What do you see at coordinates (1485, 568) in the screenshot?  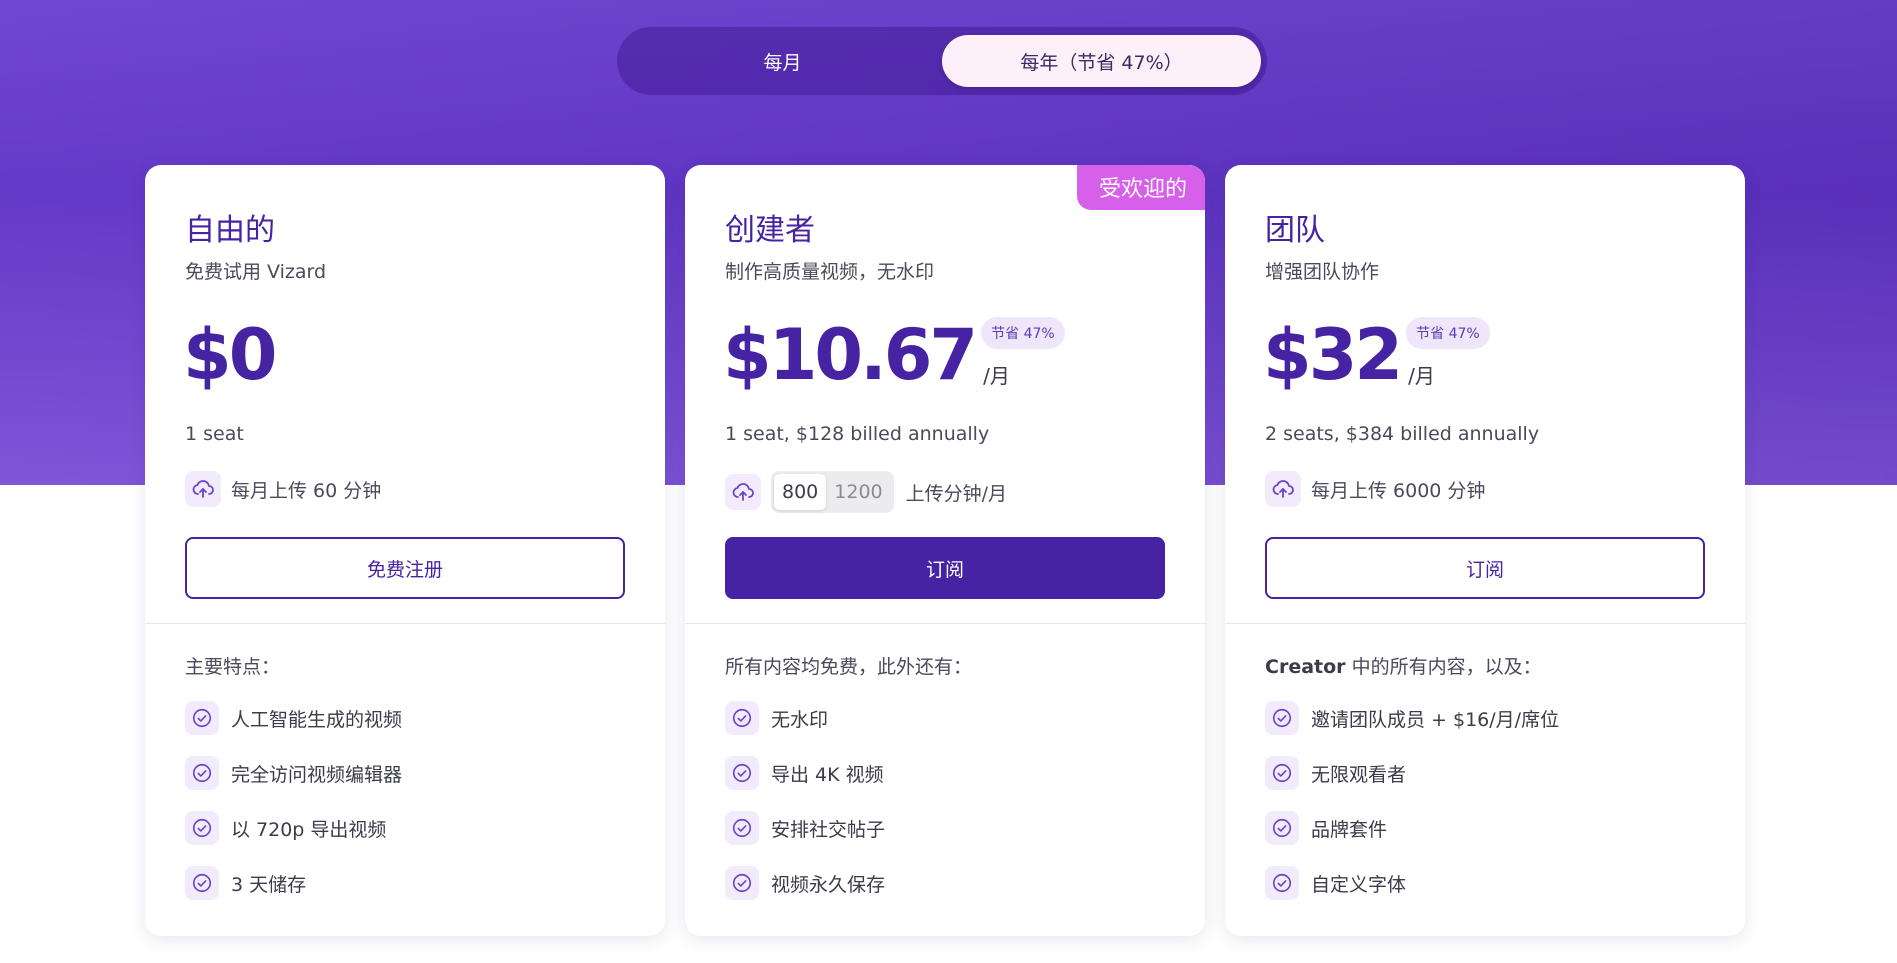 I see `team-subscribe-button: 订阅` at bounding box center [1485, 568].